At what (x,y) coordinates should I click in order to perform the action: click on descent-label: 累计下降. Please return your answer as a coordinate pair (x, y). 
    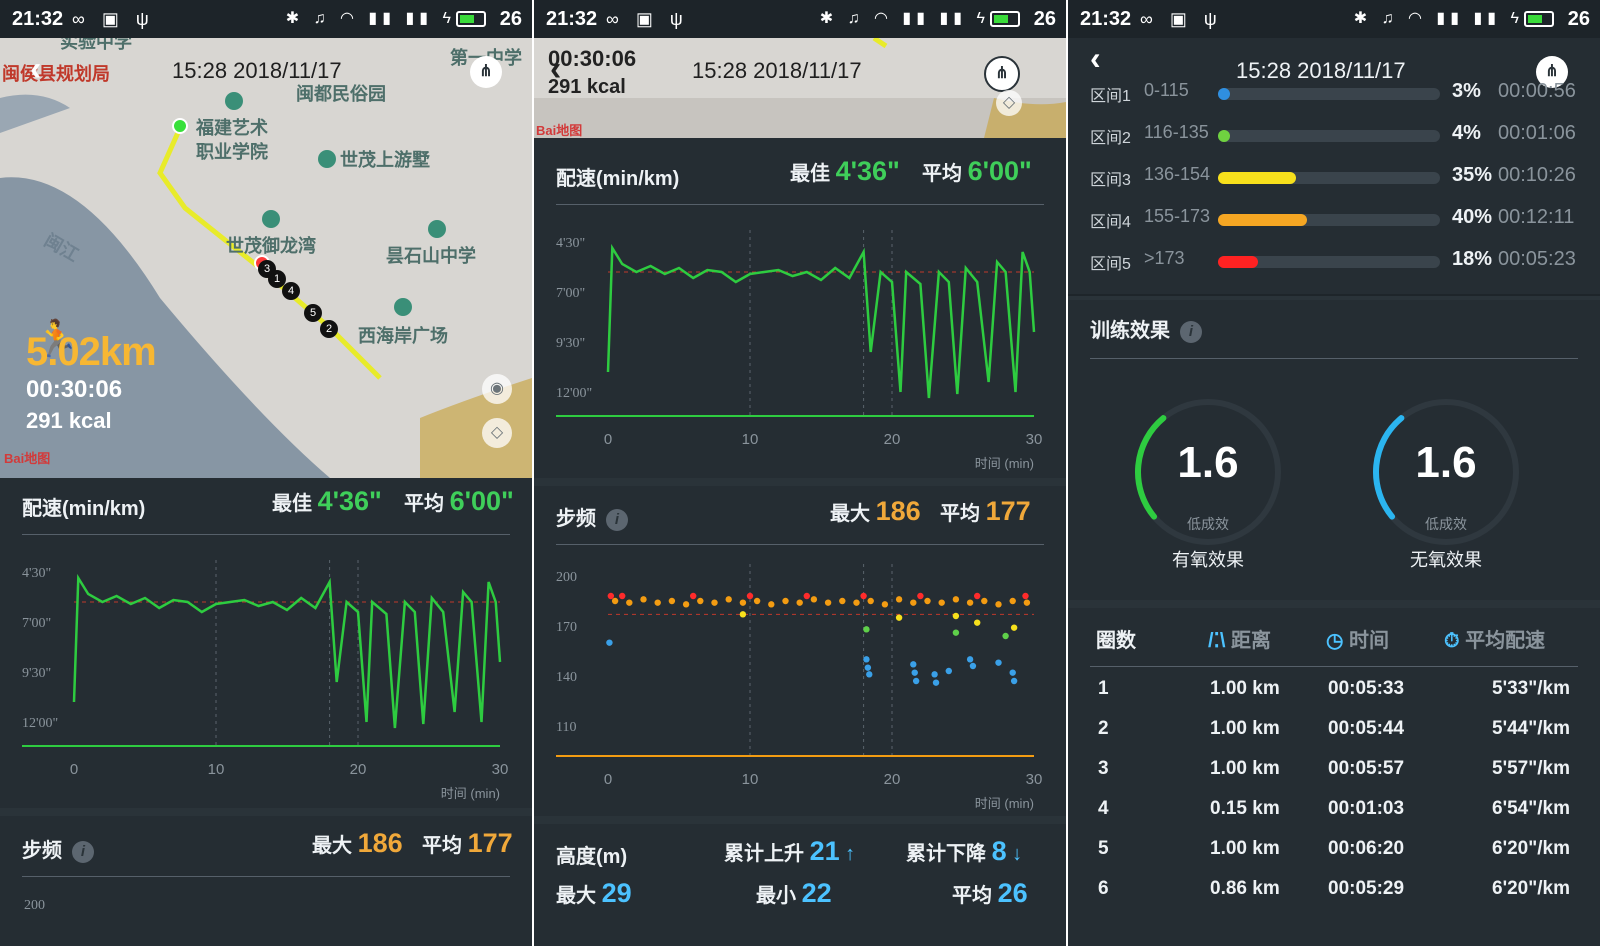
    Looking at the image, I should click on (946, 854).